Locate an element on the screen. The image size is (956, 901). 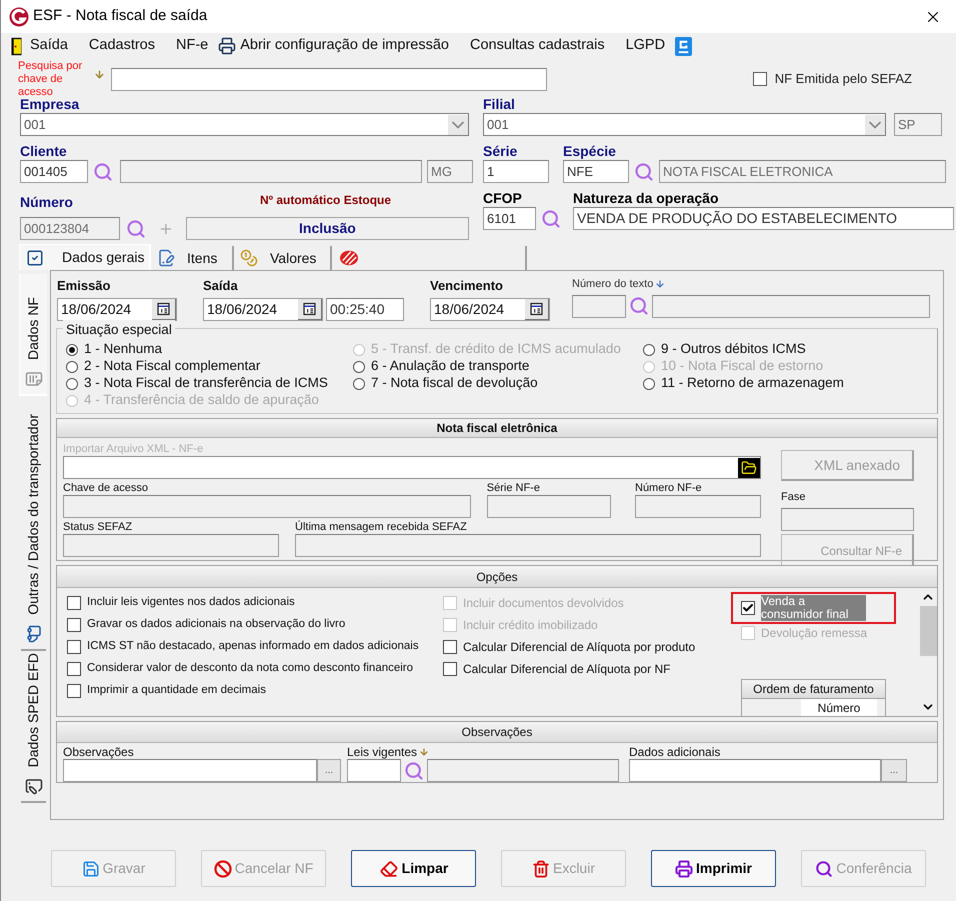
text-field: SP is located at coordinates (918, 124).